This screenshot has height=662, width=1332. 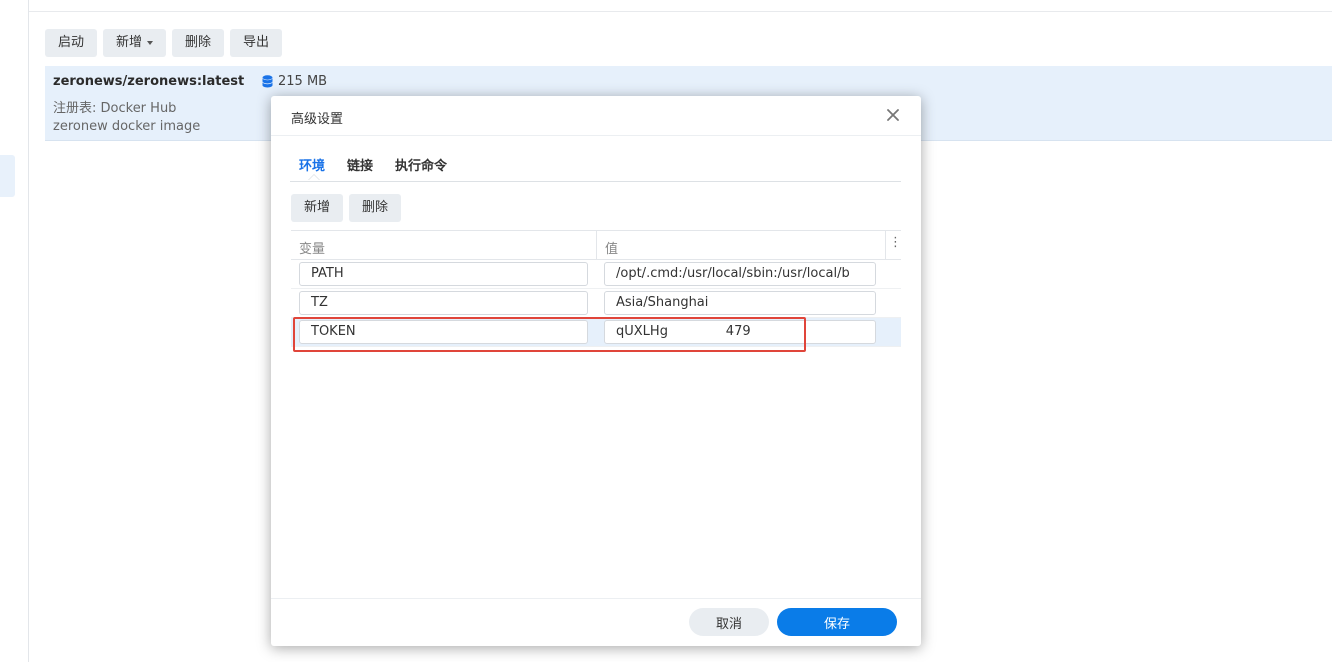 I want to click on dialog-title: 高级设置, so click(x=317, y=119).